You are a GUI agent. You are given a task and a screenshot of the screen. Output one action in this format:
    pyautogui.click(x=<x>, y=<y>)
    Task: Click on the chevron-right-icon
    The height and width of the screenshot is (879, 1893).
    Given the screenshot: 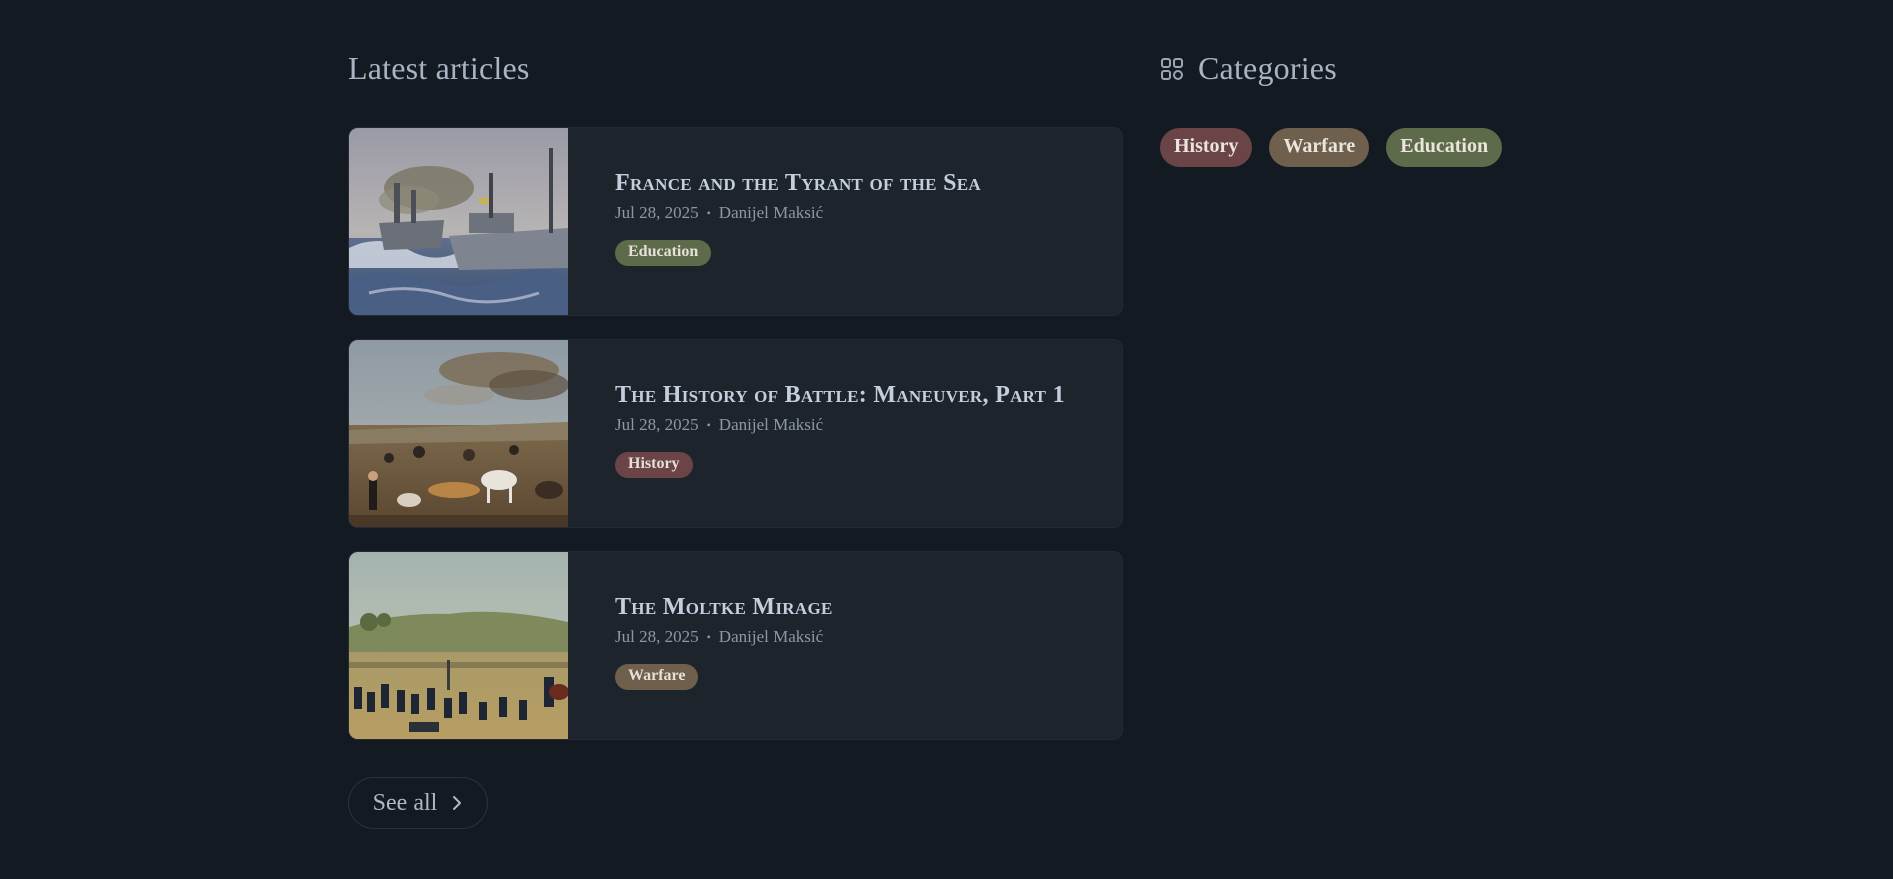 What is the action you would take?
    pyautogui.click(x=457, y=803)
    